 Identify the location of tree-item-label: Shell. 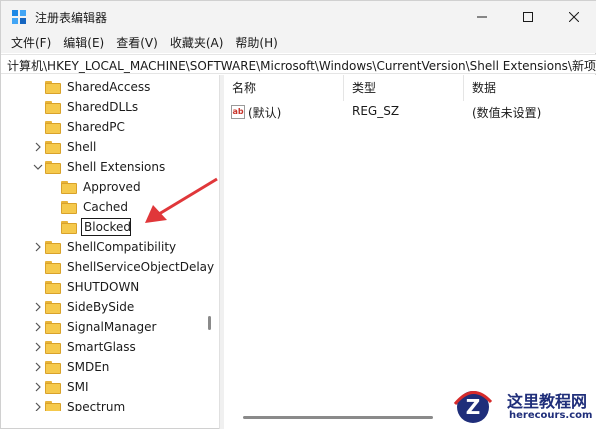
(82, 147).